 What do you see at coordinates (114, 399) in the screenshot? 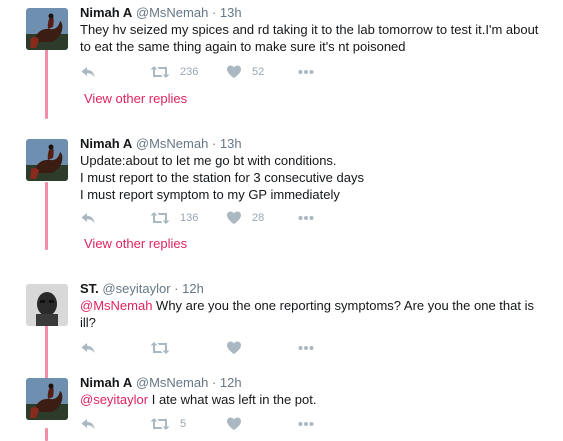
I see `mention-link: @seyitaylor` at bounding box center [114, 399].